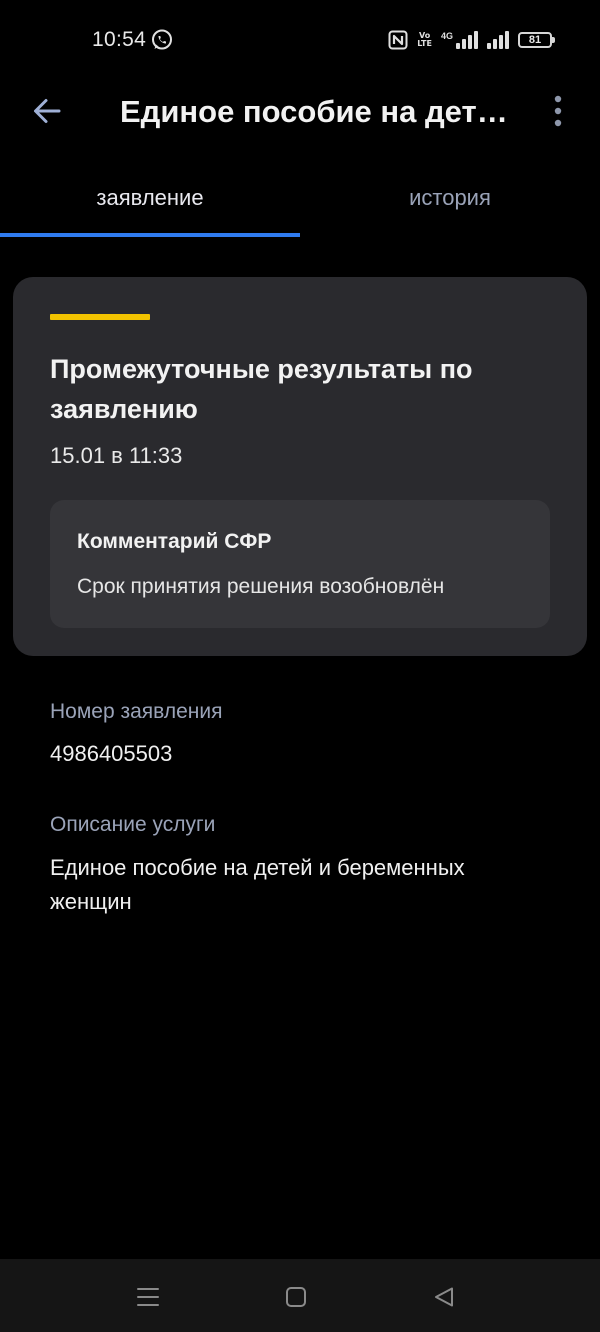  I want to click on signal-icon-1: 4G, so click(459, 40).